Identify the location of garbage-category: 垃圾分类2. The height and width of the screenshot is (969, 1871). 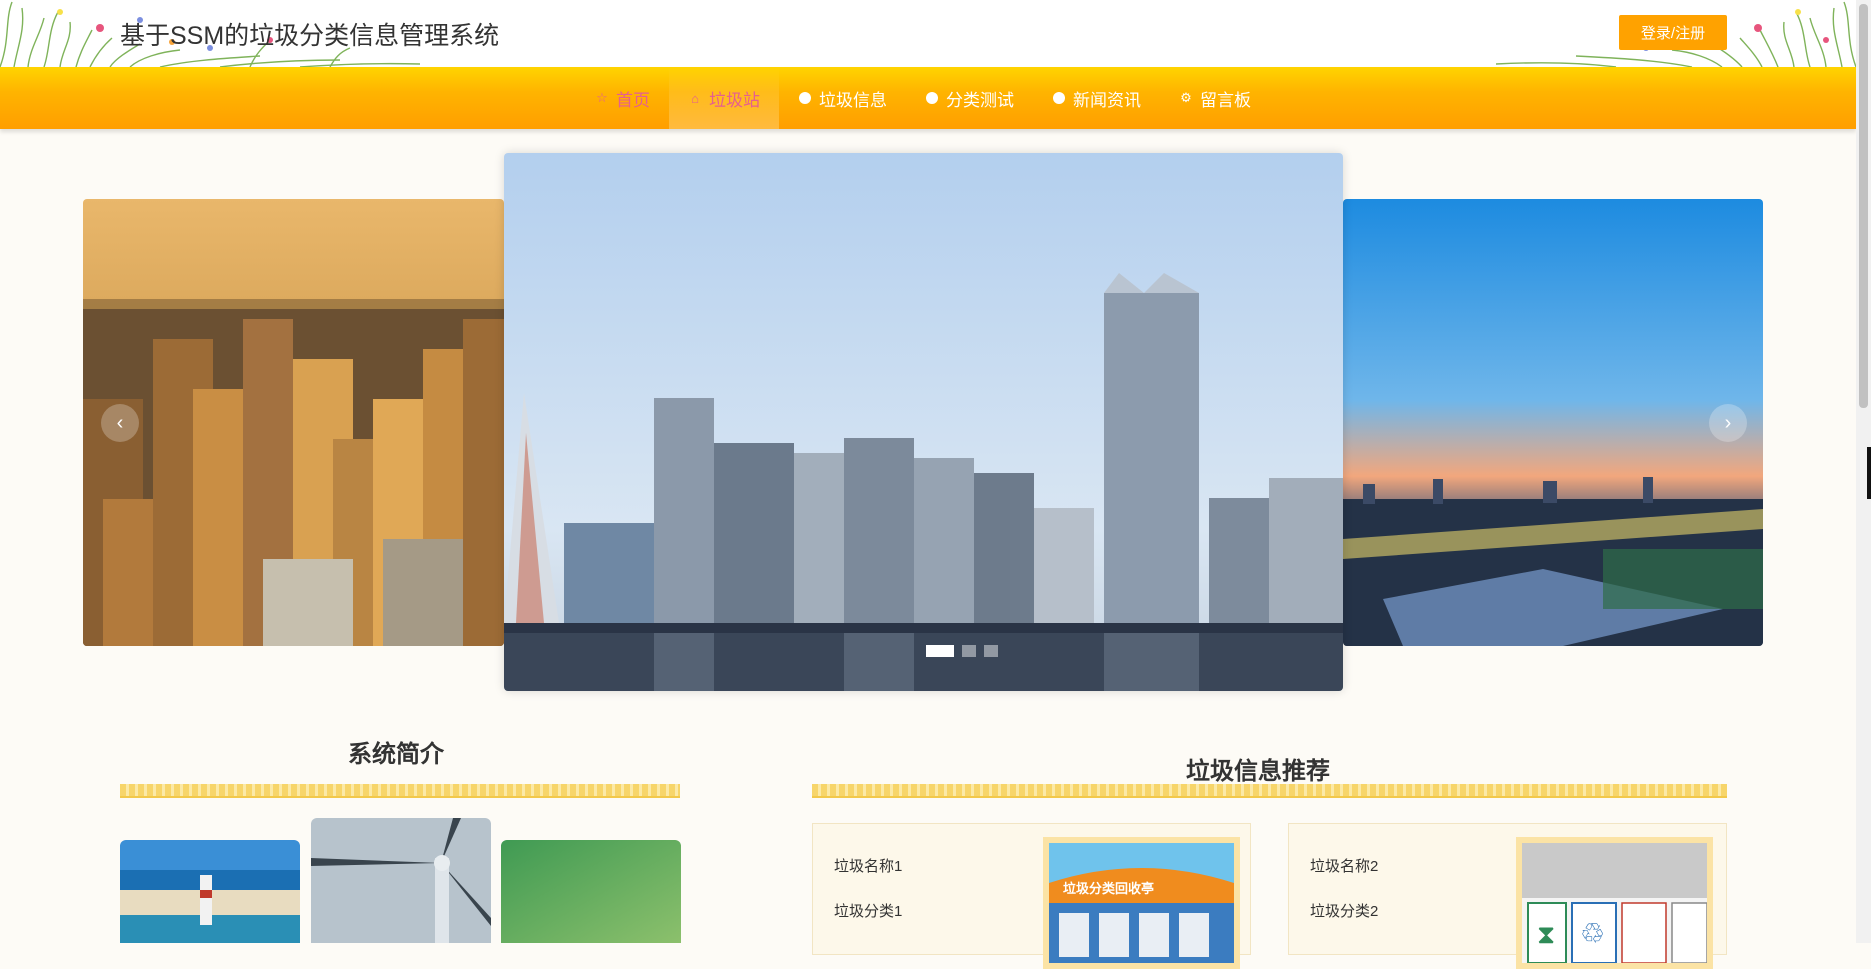
(1344, 911).